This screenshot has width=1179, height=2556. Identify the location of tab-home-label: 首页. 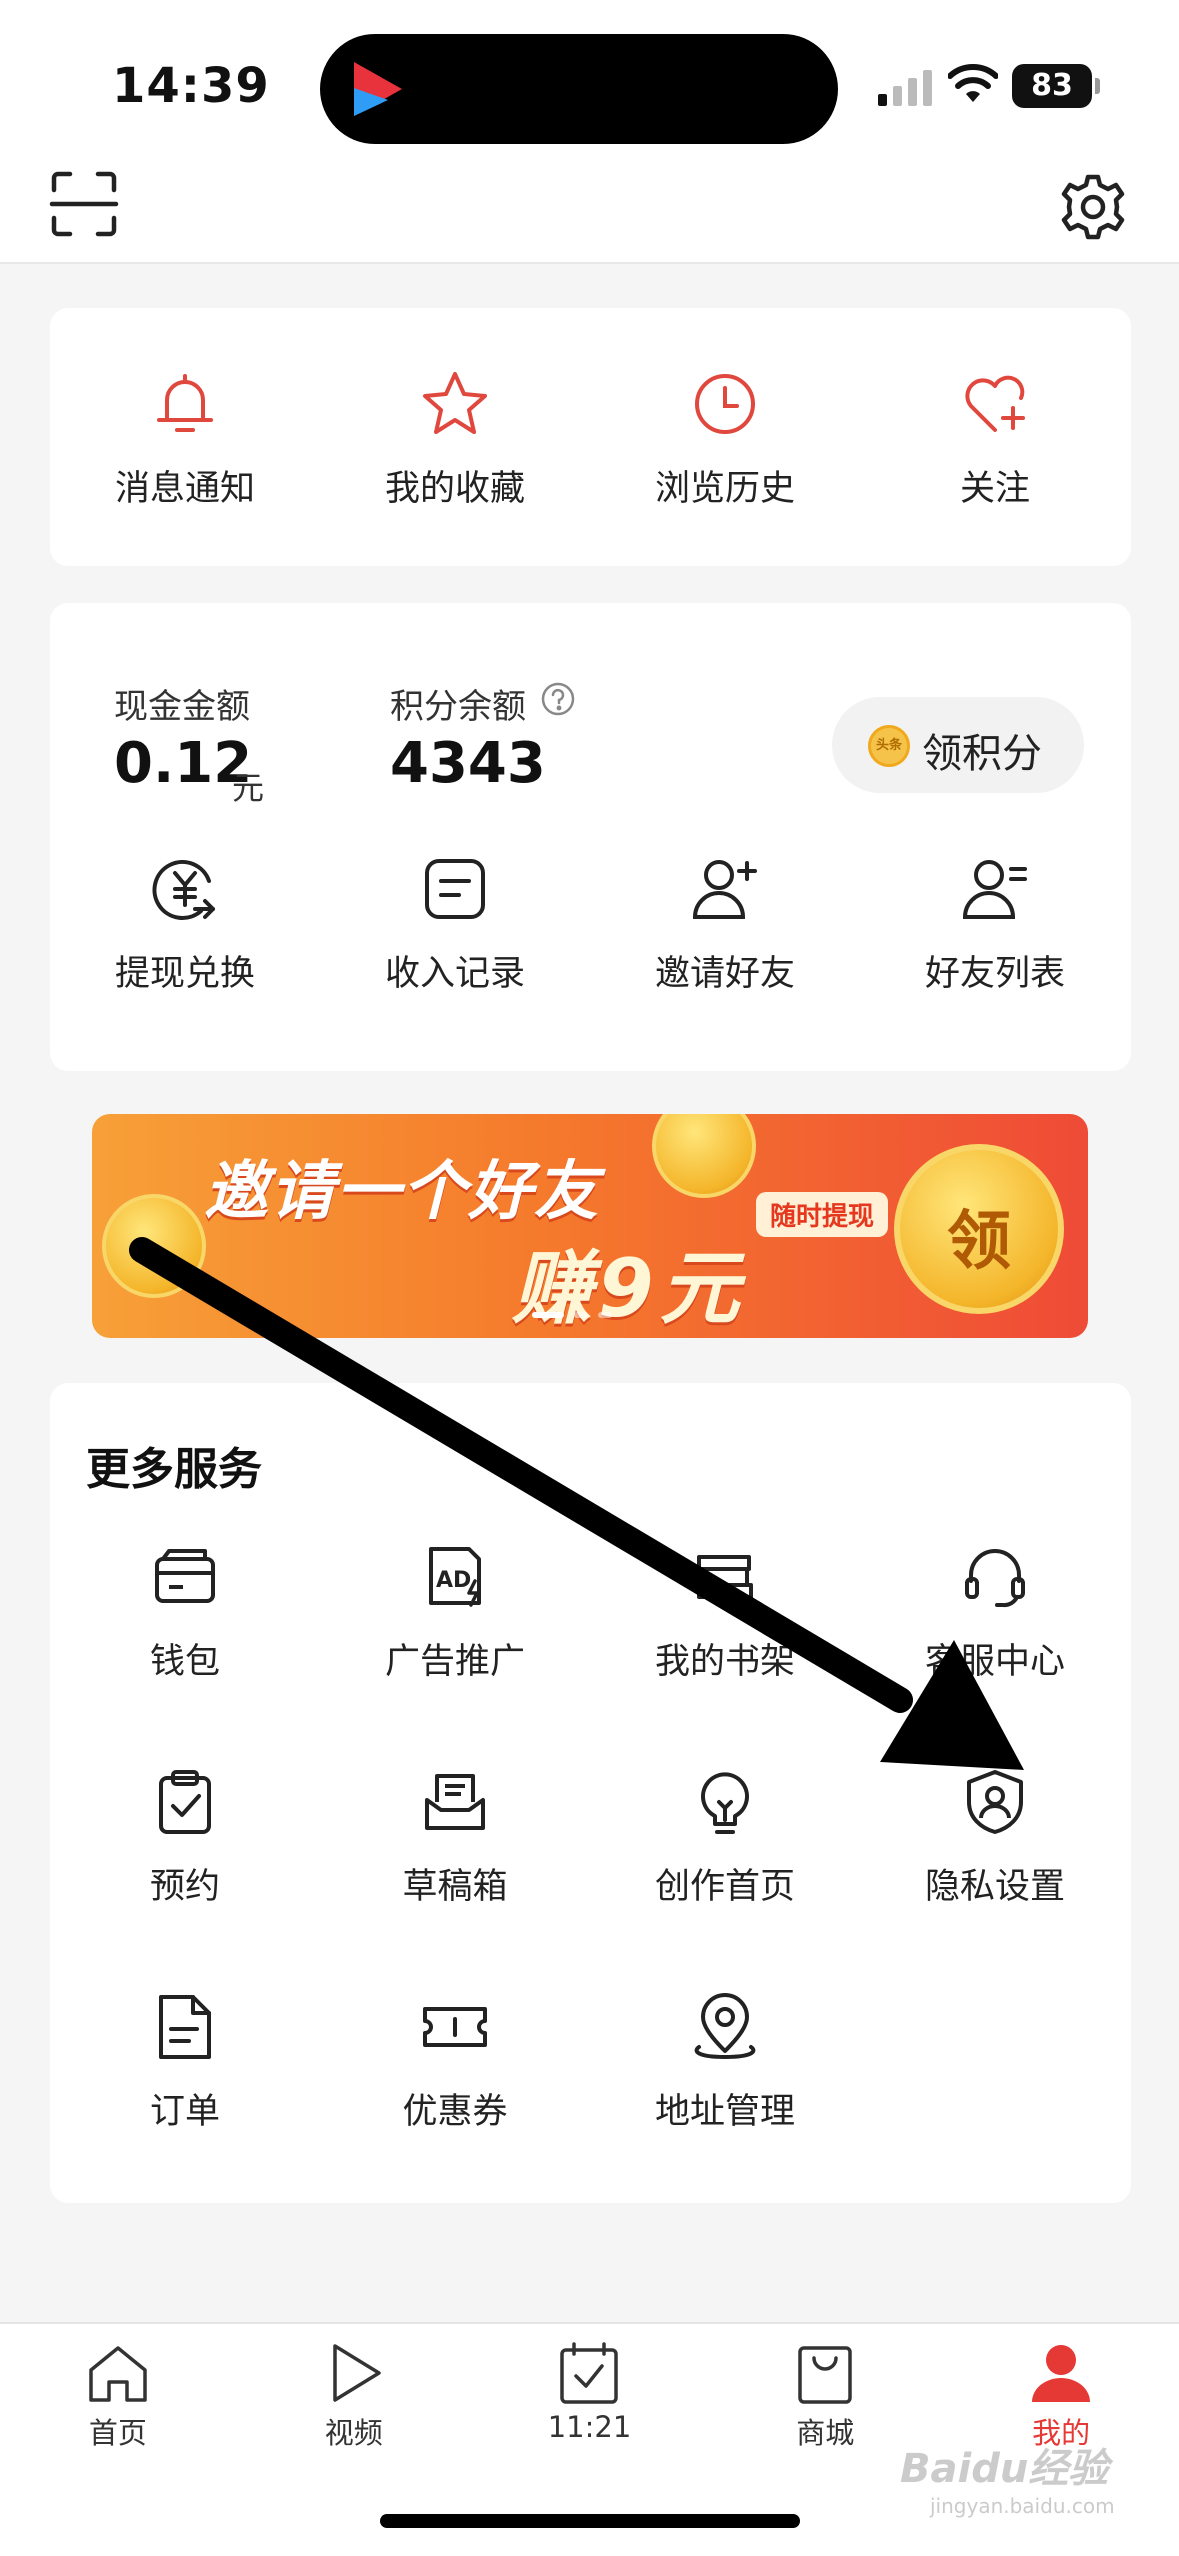
(117, 2433).